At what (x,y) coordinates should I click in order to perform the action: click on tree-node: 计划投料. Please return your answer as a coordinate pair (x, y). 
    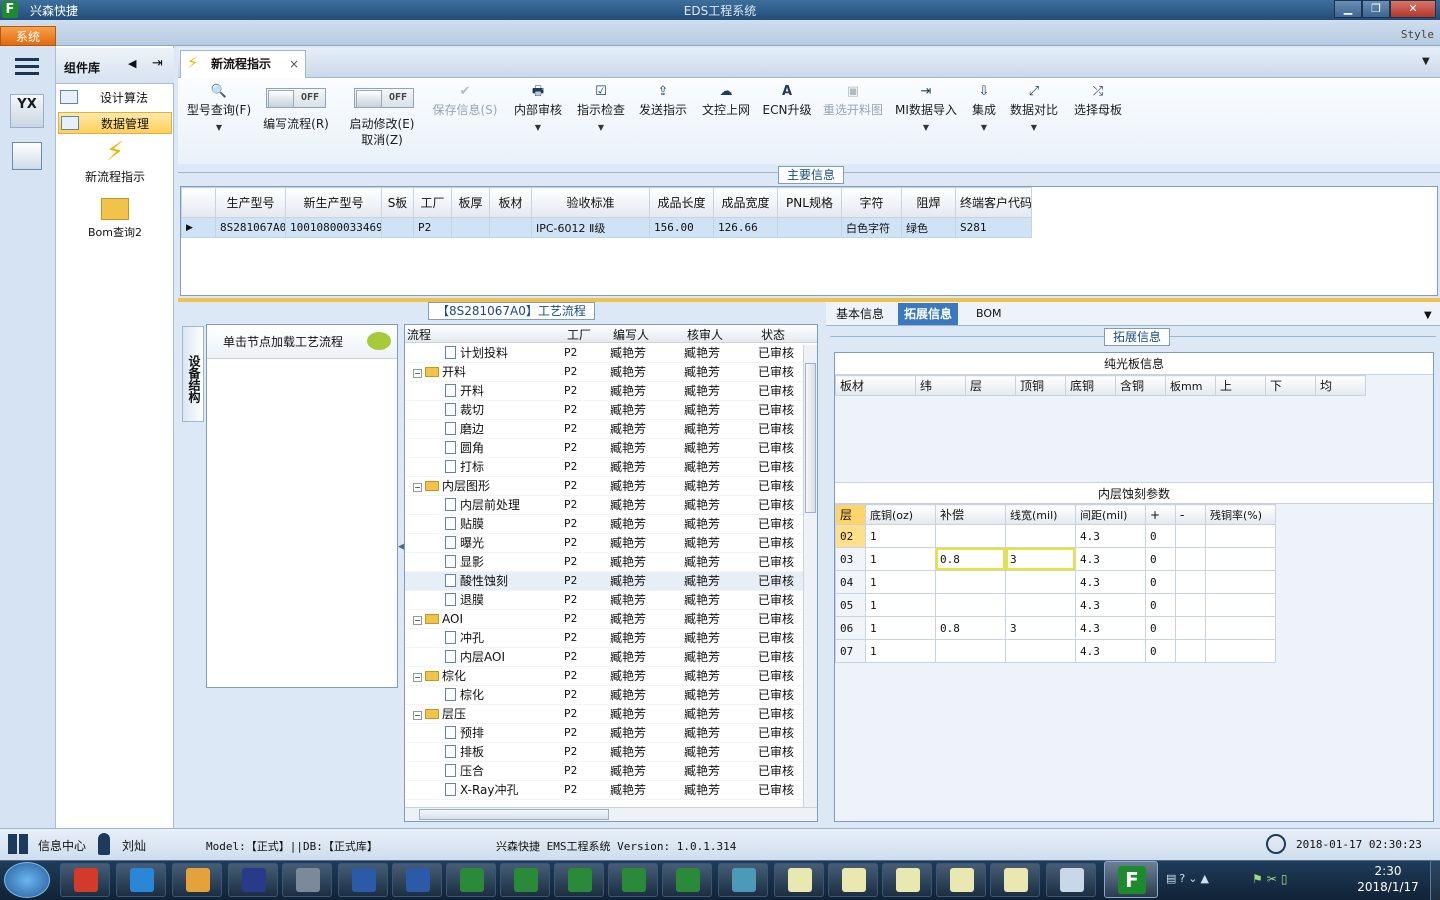
    Looking at the image, I should click on (483, 353).